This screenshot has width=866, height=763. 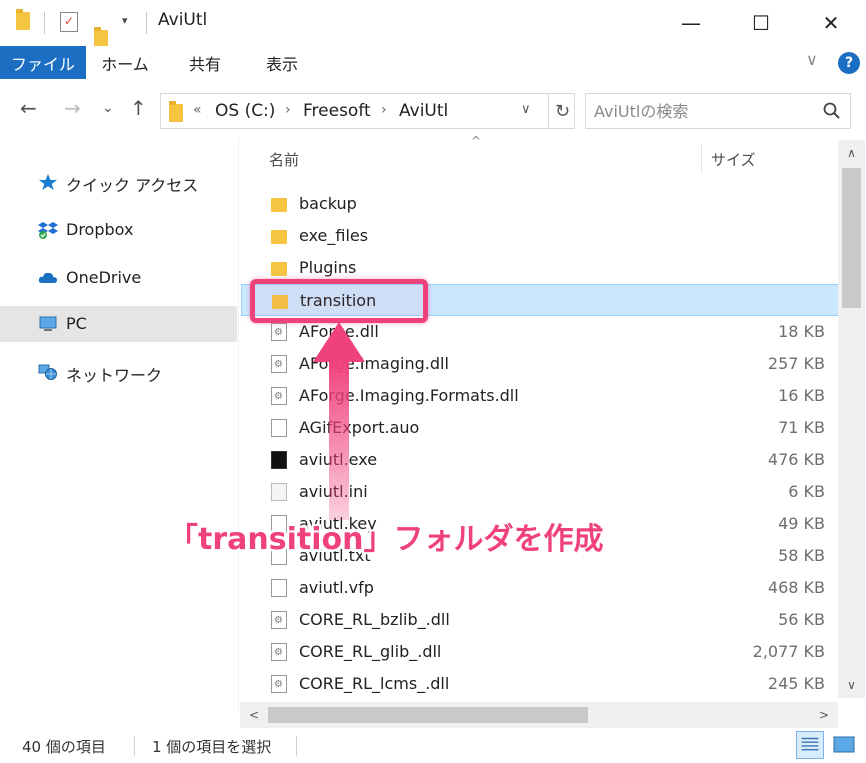 I want to click on breadcrumb-drive: OS (C:), so click(x=245, y=111).